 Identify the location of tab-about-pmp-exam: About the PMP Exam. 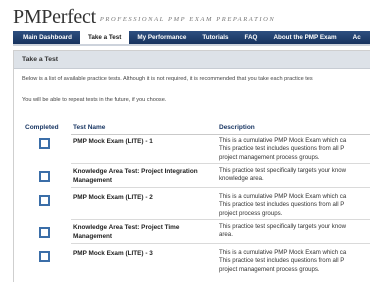
(304, 37).